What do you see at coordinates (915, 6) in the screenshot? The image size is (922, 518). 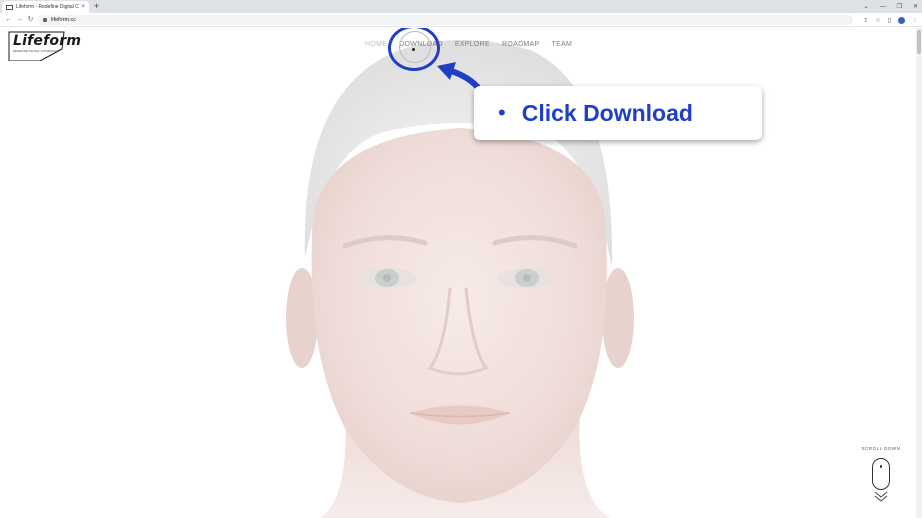 I see `close-window-icon: ✕` at bounding box center [915, 6].